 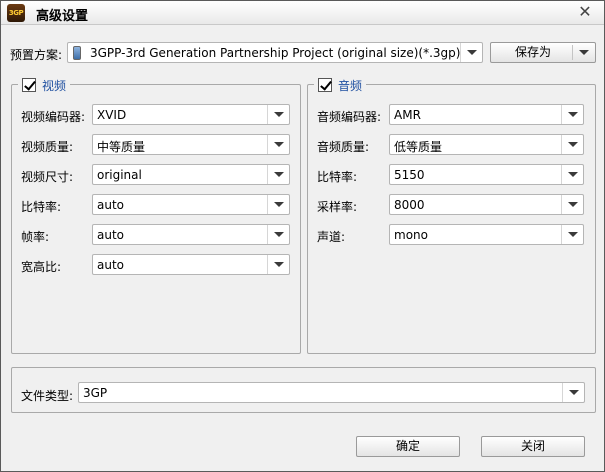 I want to click on video-bitrate-label: 比特率:, so click(x=41, y=207).